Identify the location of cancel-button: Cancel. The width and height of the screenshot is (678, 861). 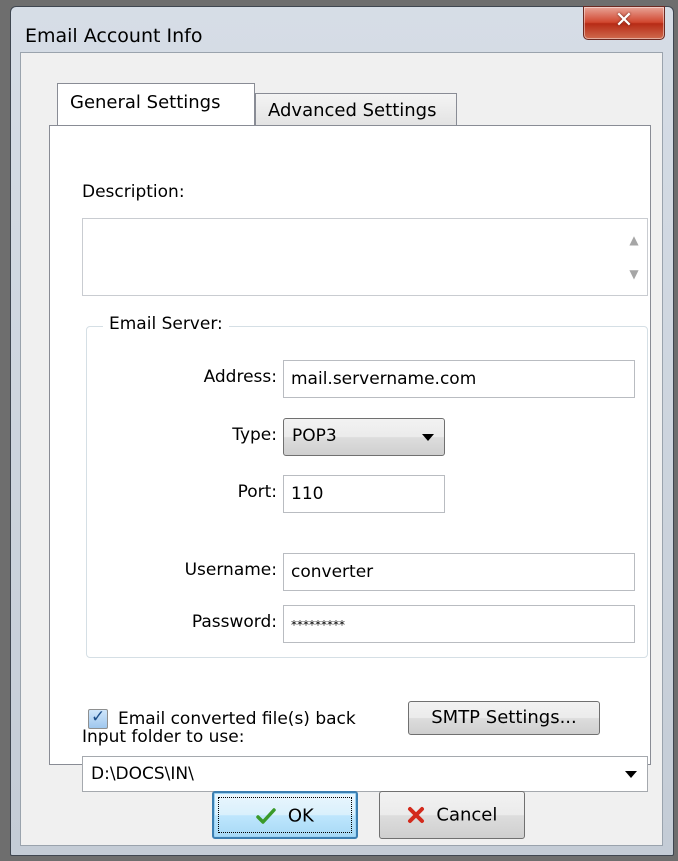
(452, 815).